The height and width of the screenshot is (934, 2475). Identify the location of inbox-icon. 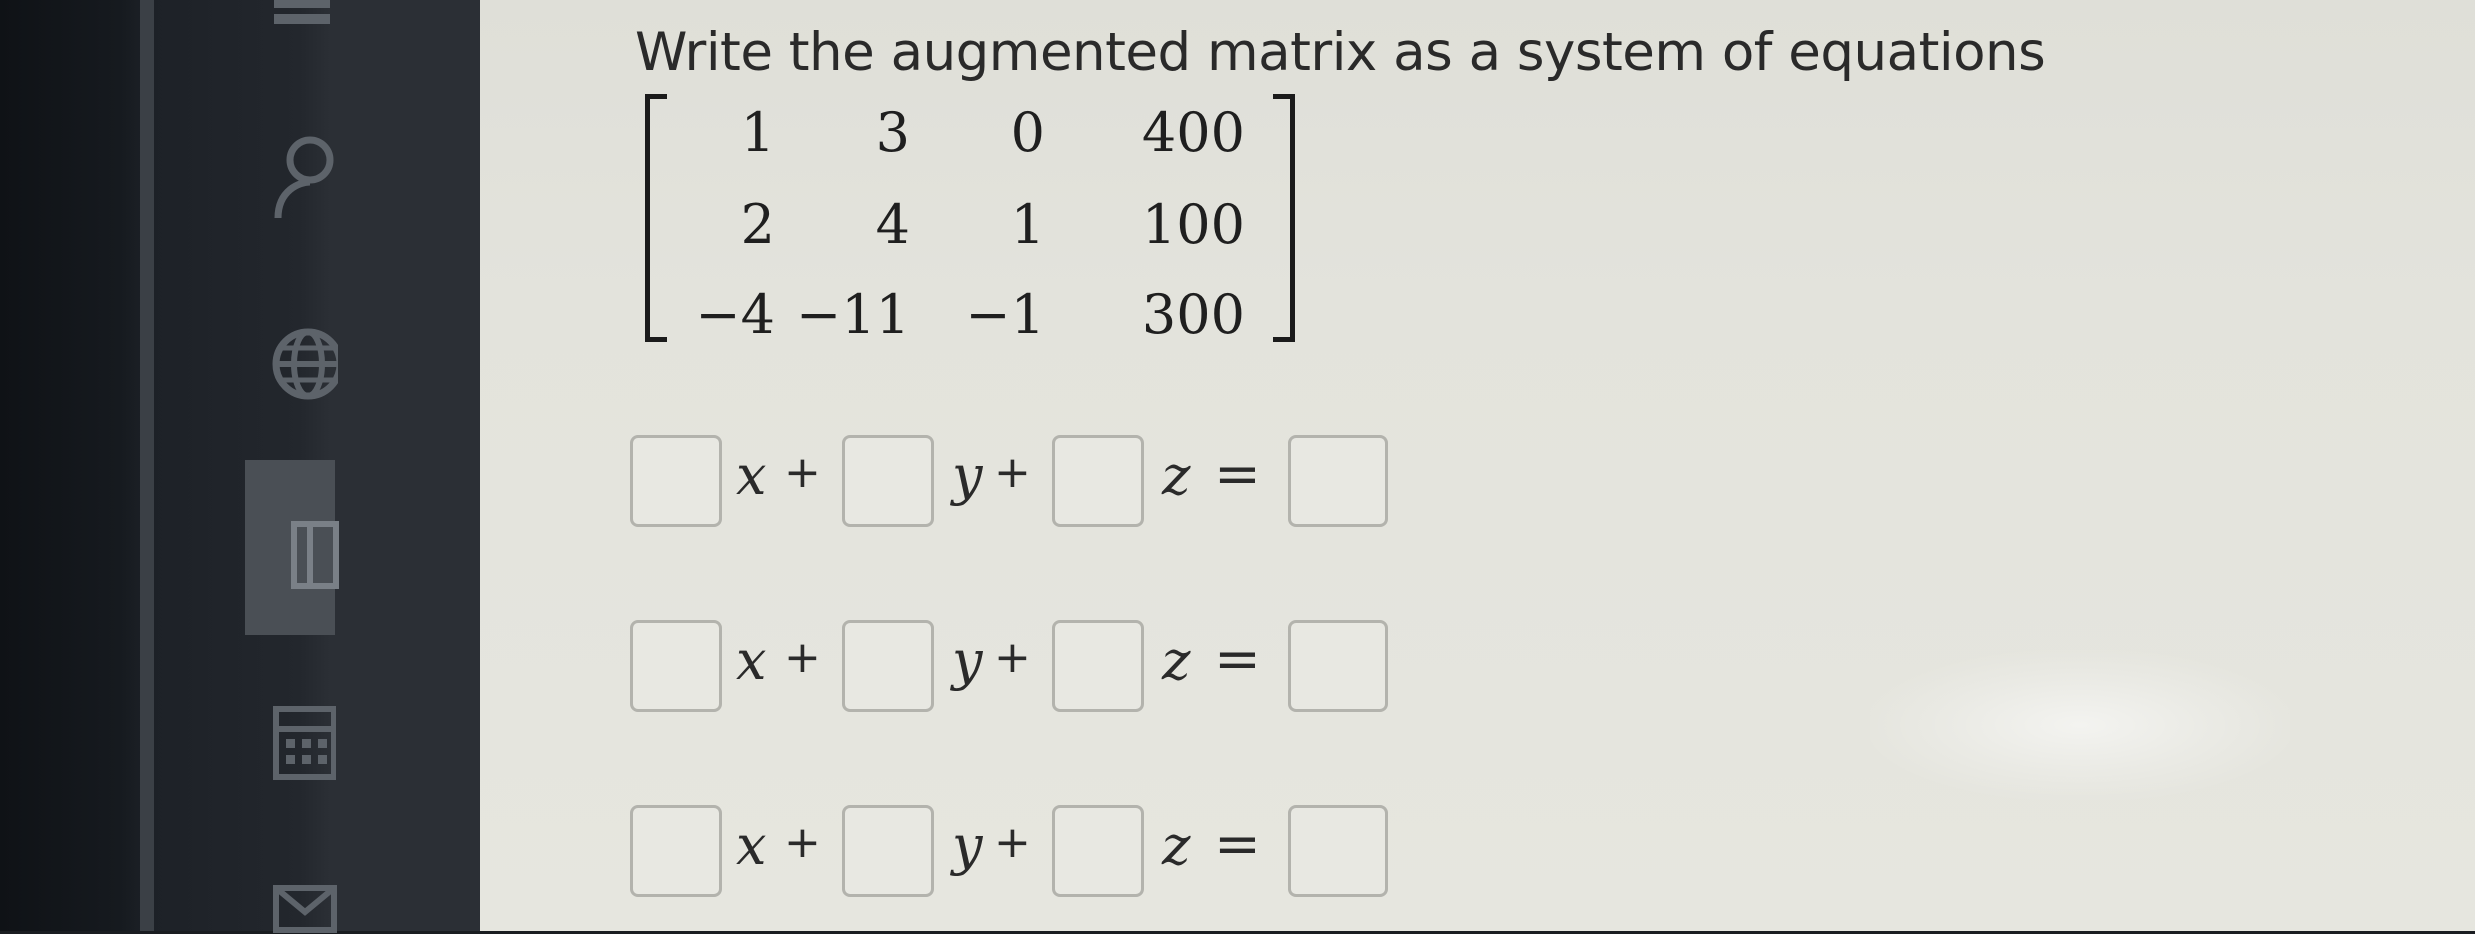
(302, 16).